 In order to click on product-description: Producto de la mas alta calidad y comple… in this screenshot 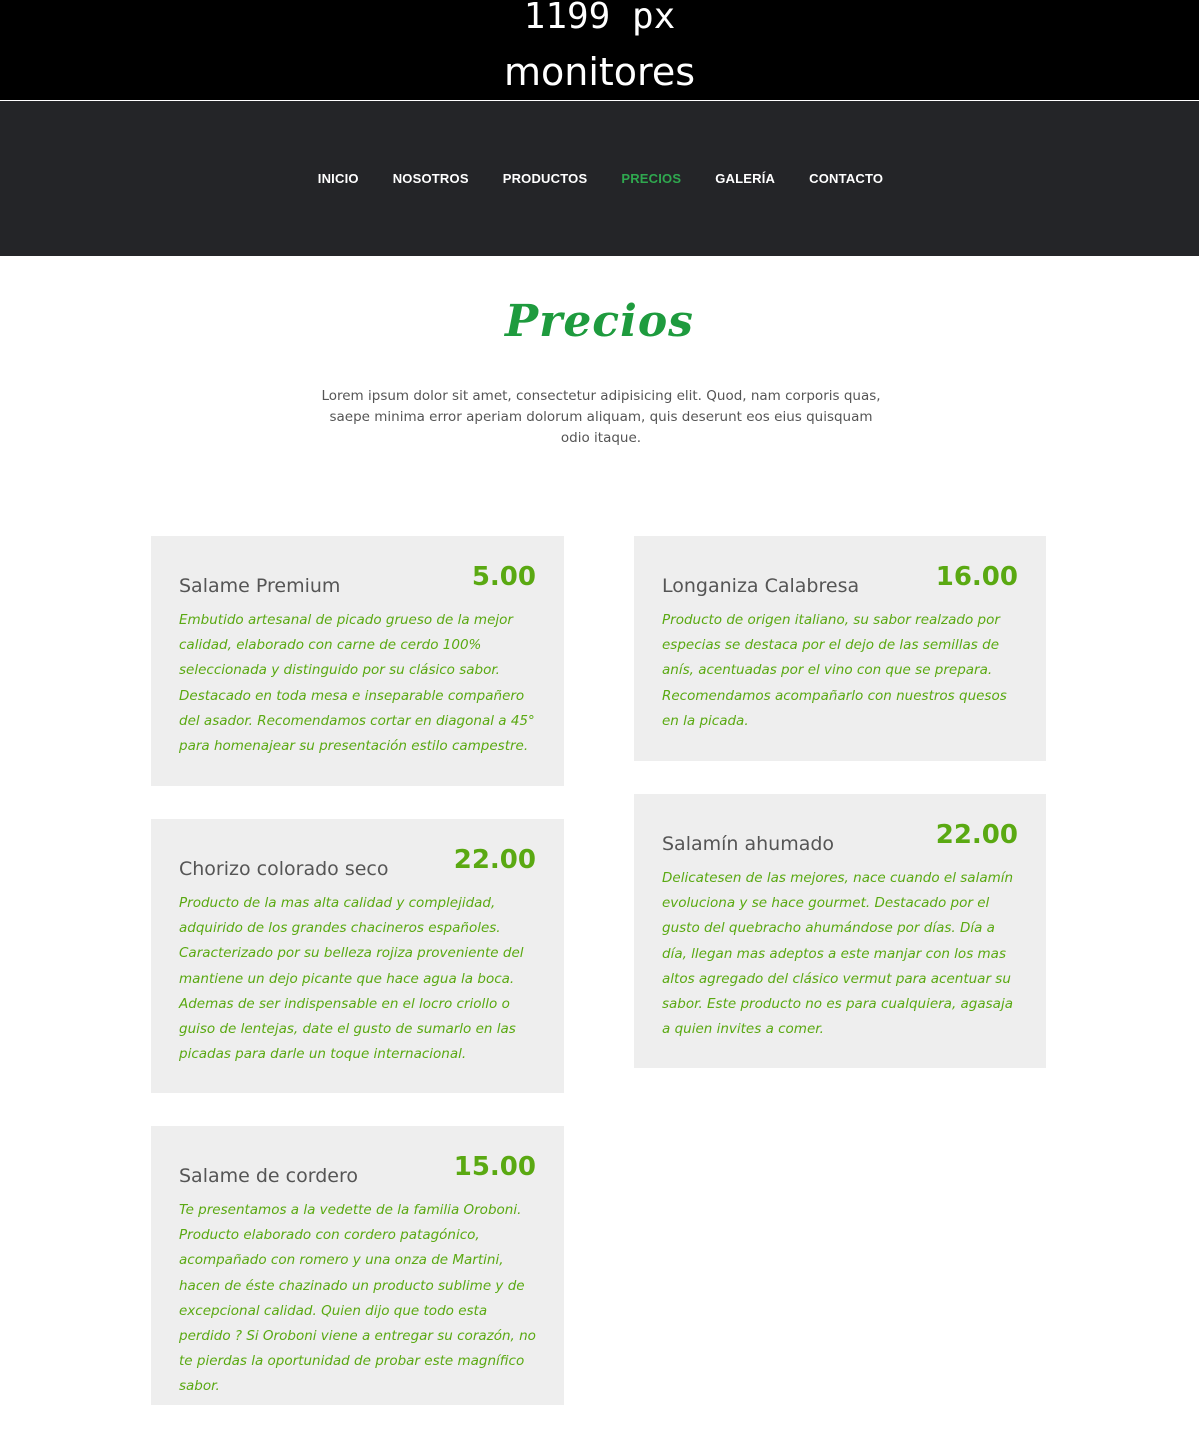, I will do `click(351, 979)`.